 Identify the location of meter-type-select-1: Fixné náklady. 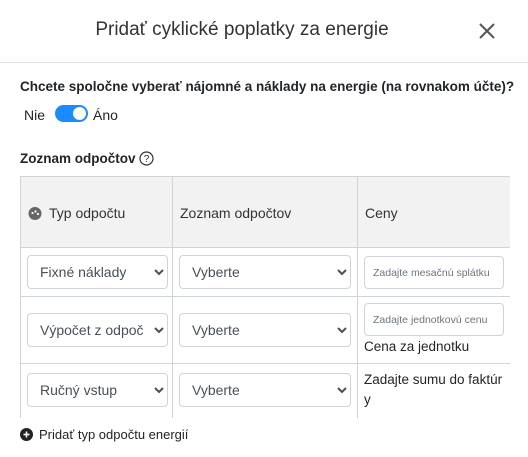
(97, 272).